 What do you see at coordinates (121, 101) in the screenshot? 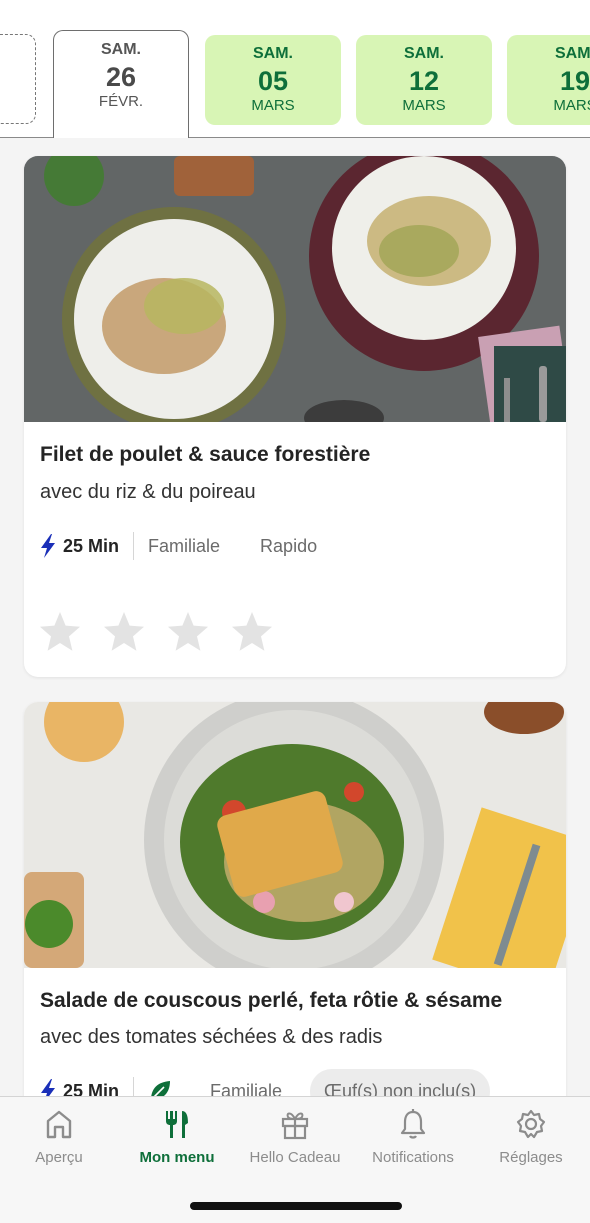
I see `date-tab-month: FÉVR.` at bounding box center [121, 101].